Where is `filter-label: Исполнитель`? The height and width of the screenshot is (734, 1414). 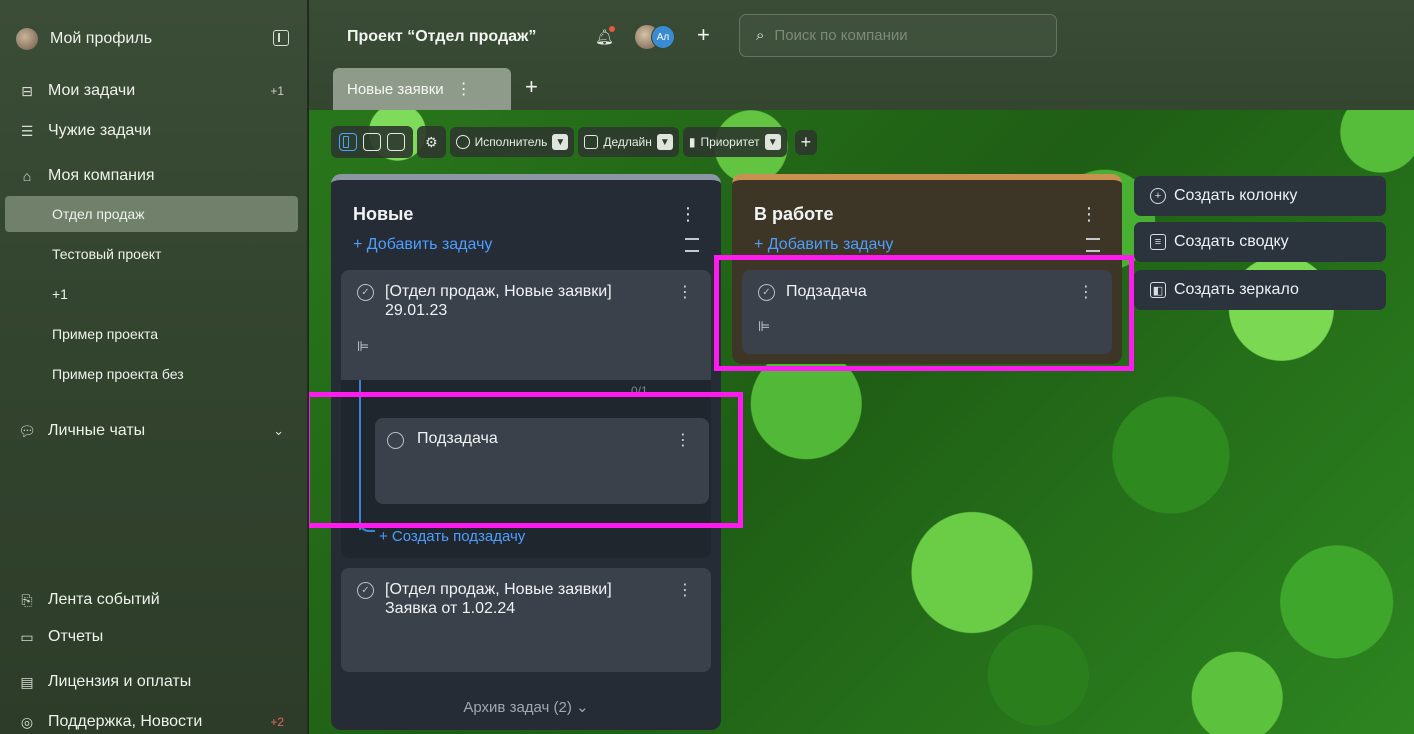
filter-label: Исполнитель is located at coordinates (511, 142).